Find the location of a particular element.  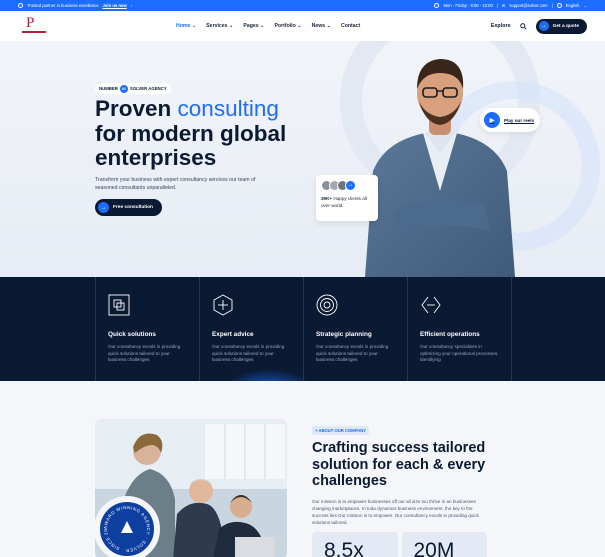

compass-icon is located at coordinates (327, 305).